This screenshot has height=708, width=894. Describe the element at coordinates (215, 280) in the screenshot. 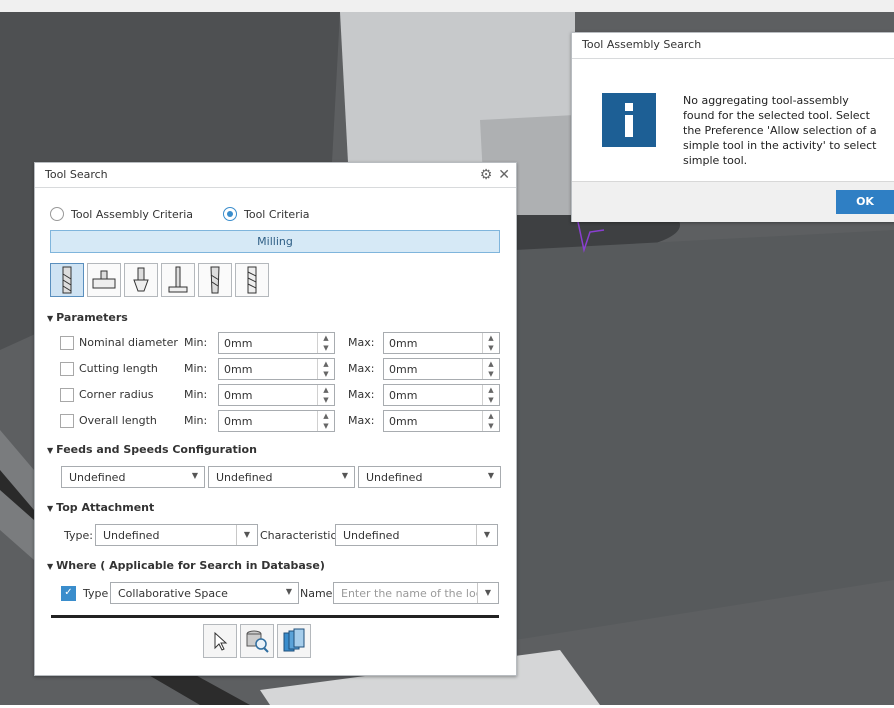

I see `tapered-mill-icon` at that location.